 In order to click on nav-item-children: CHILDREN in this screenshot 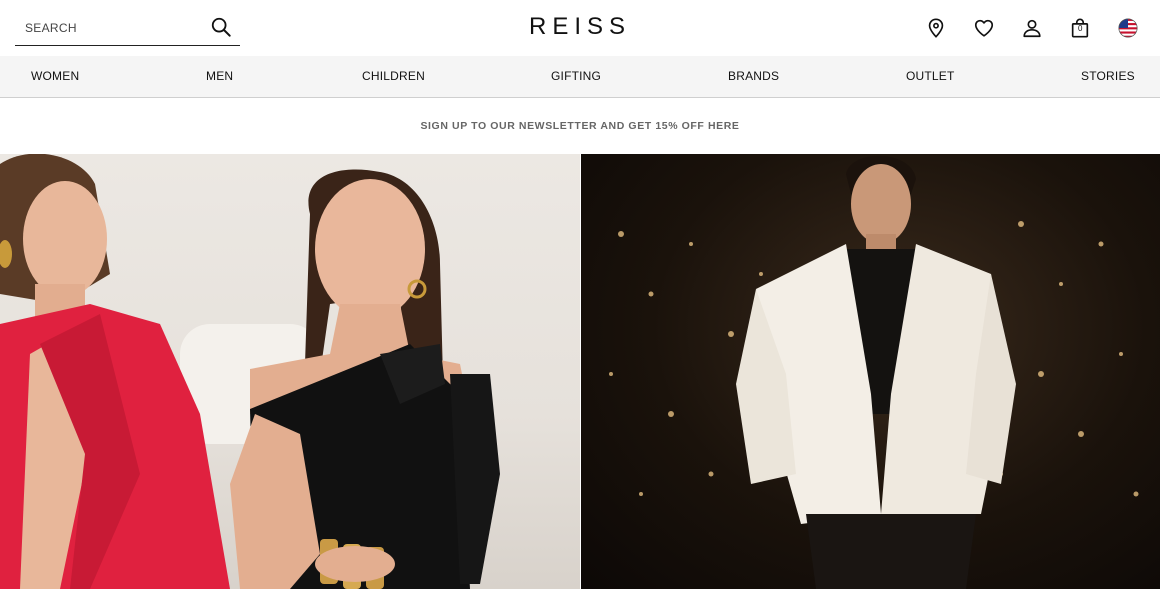, I will do `click(393, 76)`.